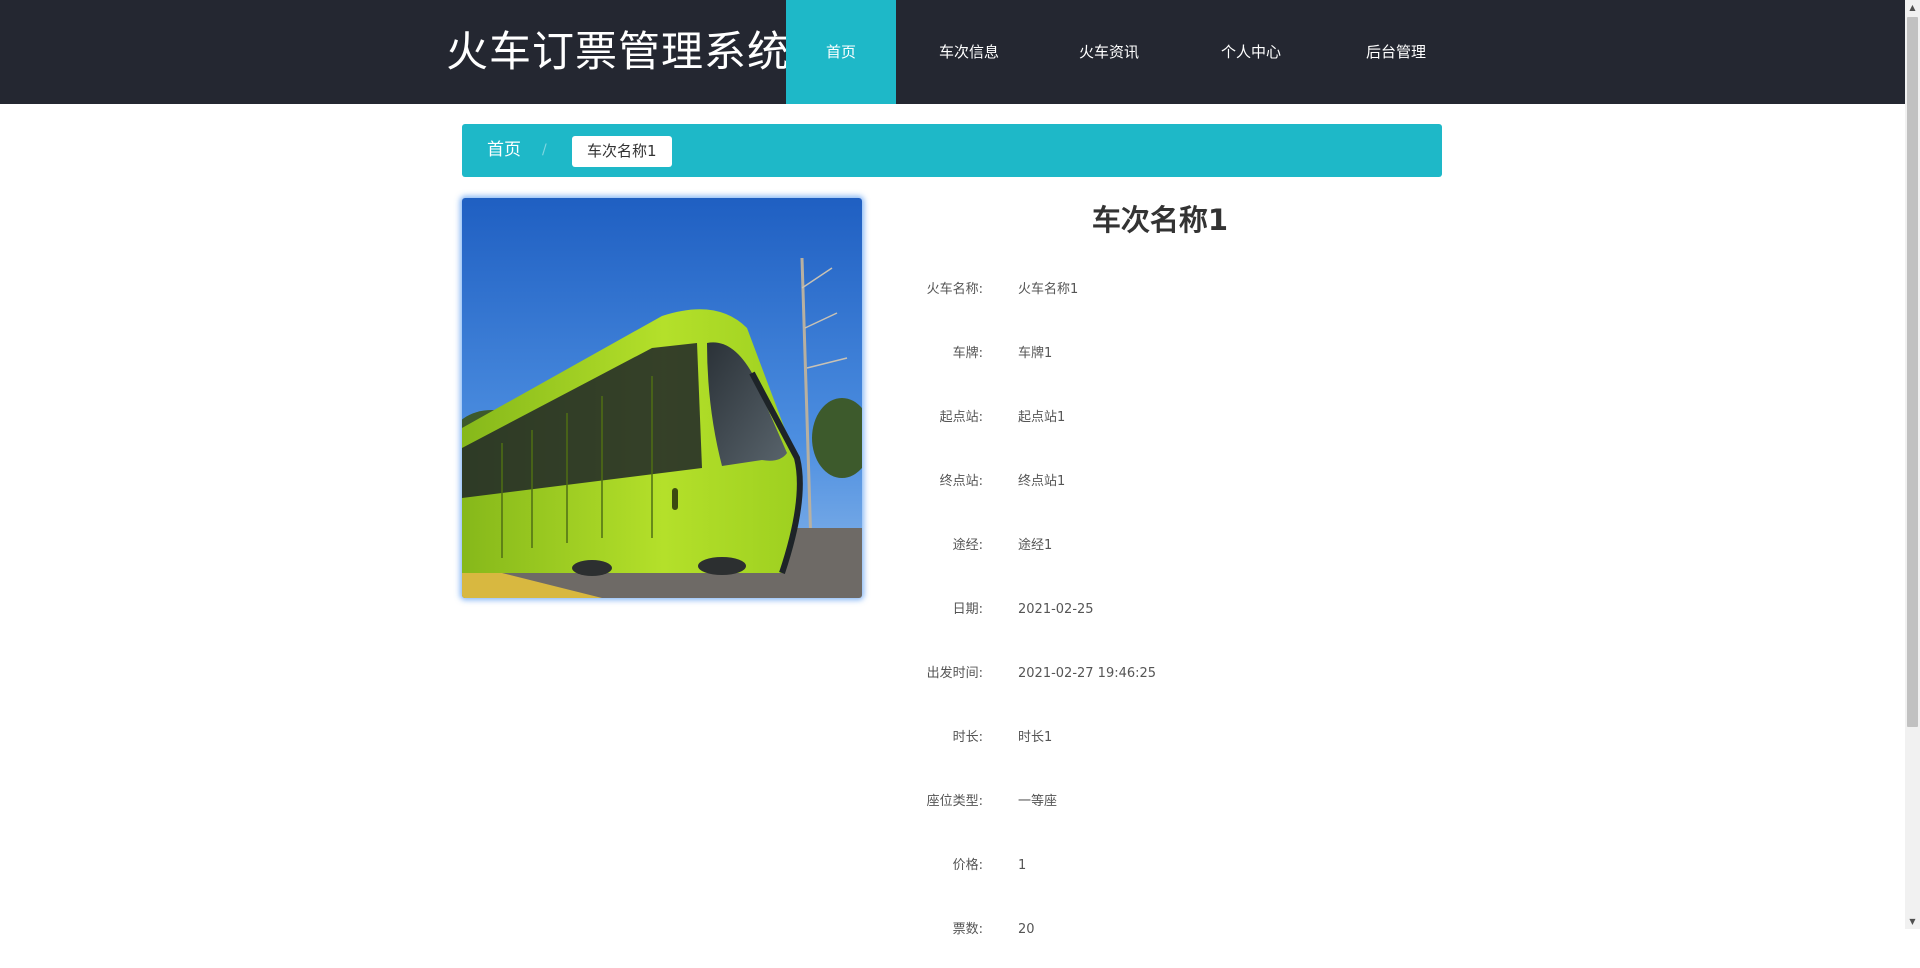 This screenshot has height=968, width=1920. What do you see at coordinates (1396, 52) in the screenshot?
I see `nav-item-admin: 后台管理` at bounding box center [1396, 52].